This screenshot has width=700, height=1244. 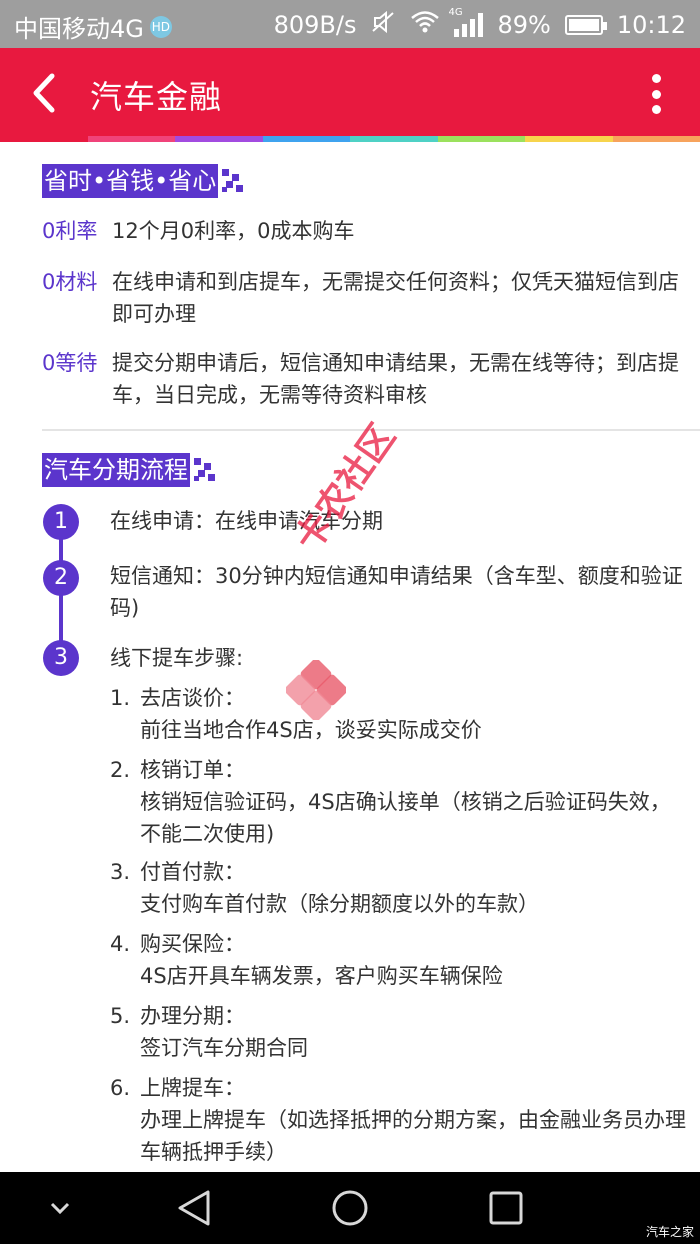 What do you see at coordinates (311, 730) in the screenshot?
I see `list-item-desc: 前往当地合作4S店，谈妥实际成交价` at bounding box center [311, 730].